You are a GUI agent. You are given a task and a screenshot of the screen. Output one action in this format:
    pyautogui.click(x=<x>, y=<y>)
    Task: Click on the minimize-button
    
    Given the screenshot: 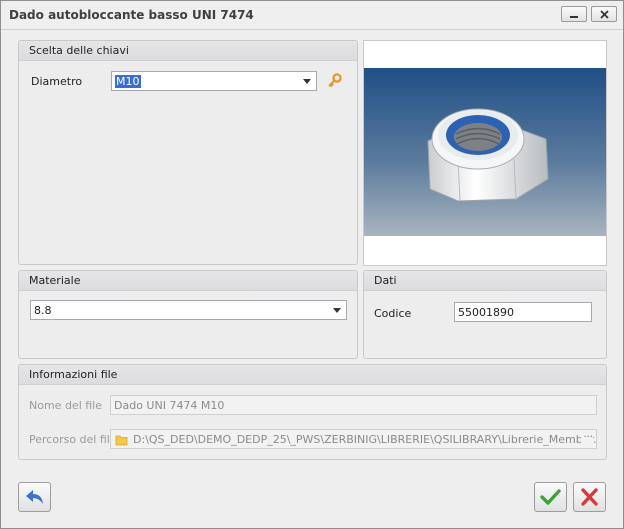 What is the action you would take?
    pyautogui.click(x=574, y=14)
    